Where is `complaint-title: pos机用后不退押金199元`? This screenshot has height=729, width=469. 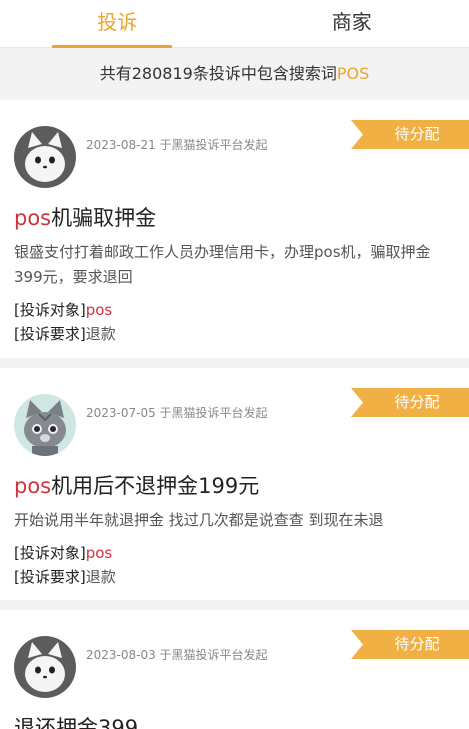 complaint-title: pos机用后不退押金199元 is located at coordinates (234, 485).